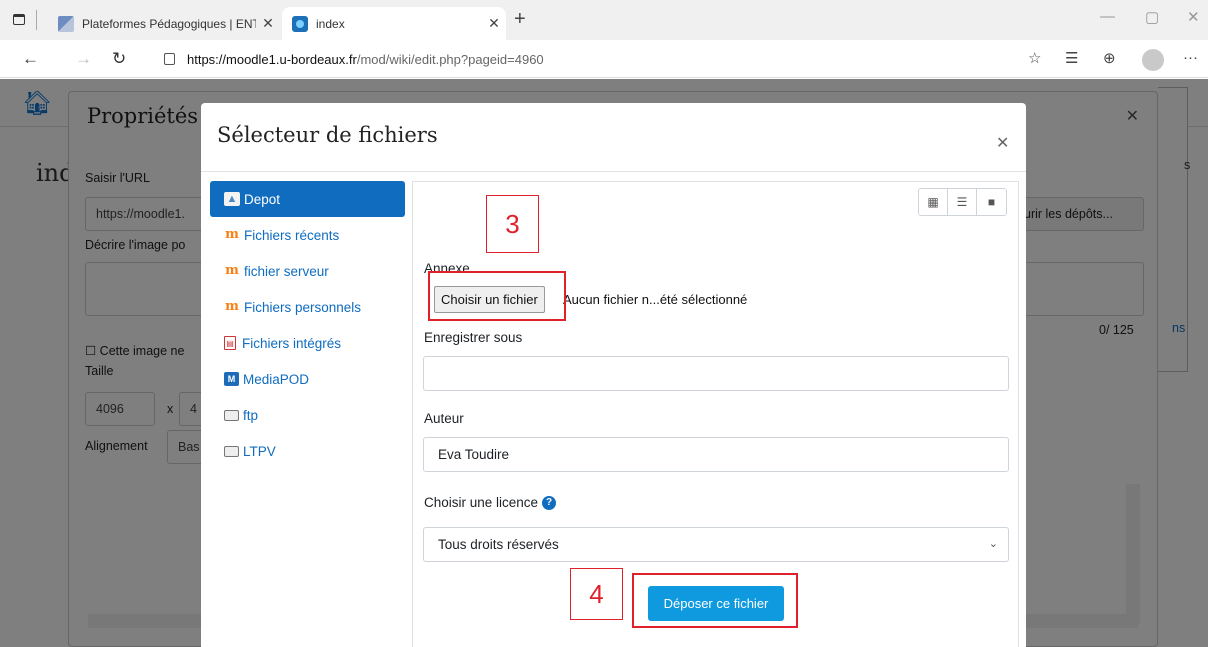 This screenshot has height=647, width=1208. What do you see at coordinates (933, 202) in the screenshot?
I see `grid-view-icon: ▦` at bounding box center [933, 202].